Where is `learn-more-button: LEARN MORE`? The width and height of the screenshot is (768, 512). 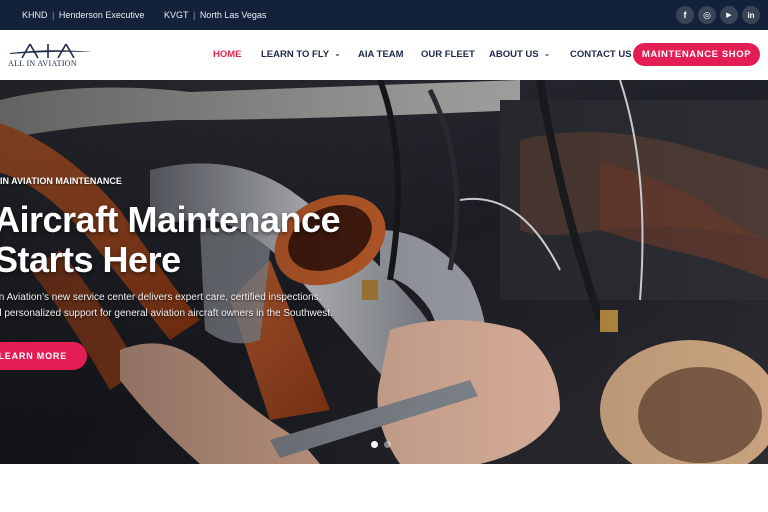 learn-more-button: LEARN MORE is located at coordinates (43, 356).